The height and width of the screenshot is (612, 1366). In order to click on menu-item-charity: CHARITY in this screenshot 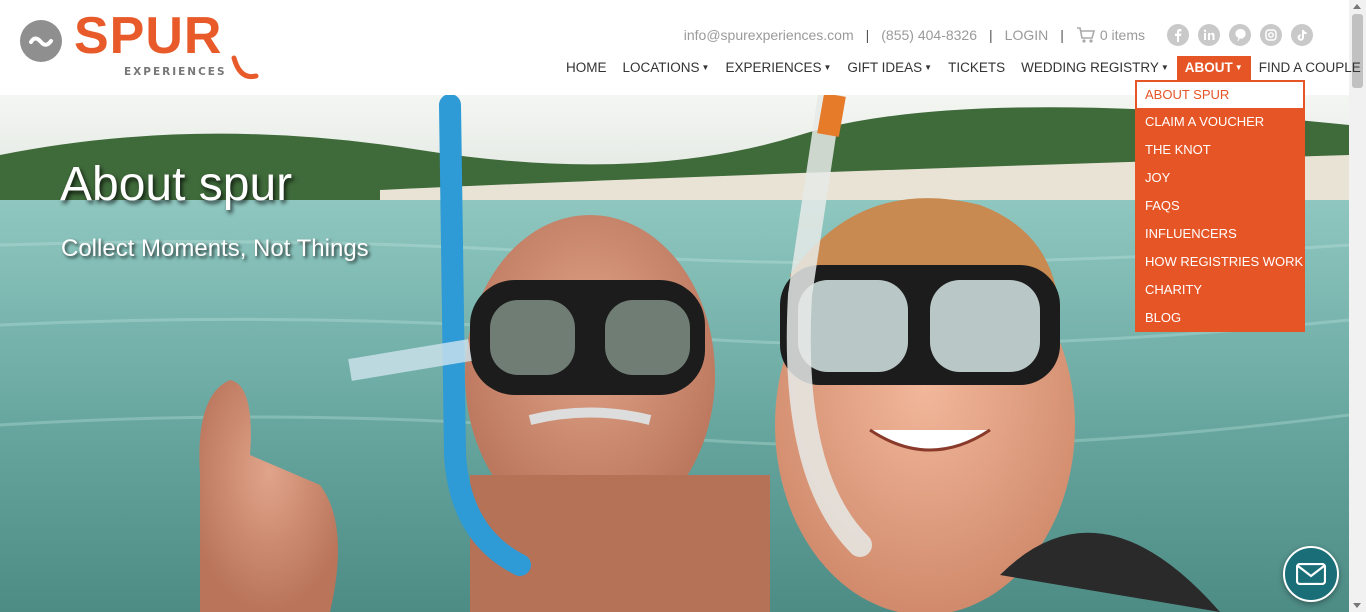, I will do `click(1220, 290)`.